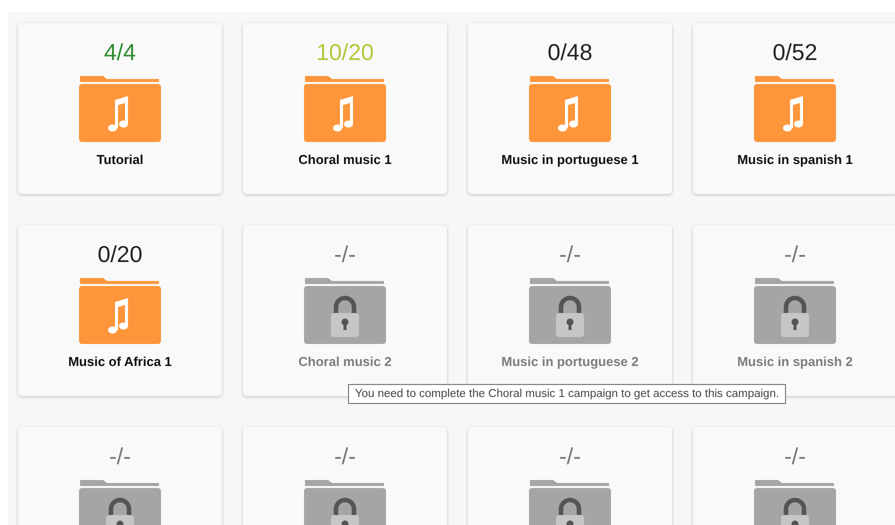 Image resolution: width=895 pixels, height=525 pixels. I want to click on campaign-name: Choral music 1, so click(345, 159).